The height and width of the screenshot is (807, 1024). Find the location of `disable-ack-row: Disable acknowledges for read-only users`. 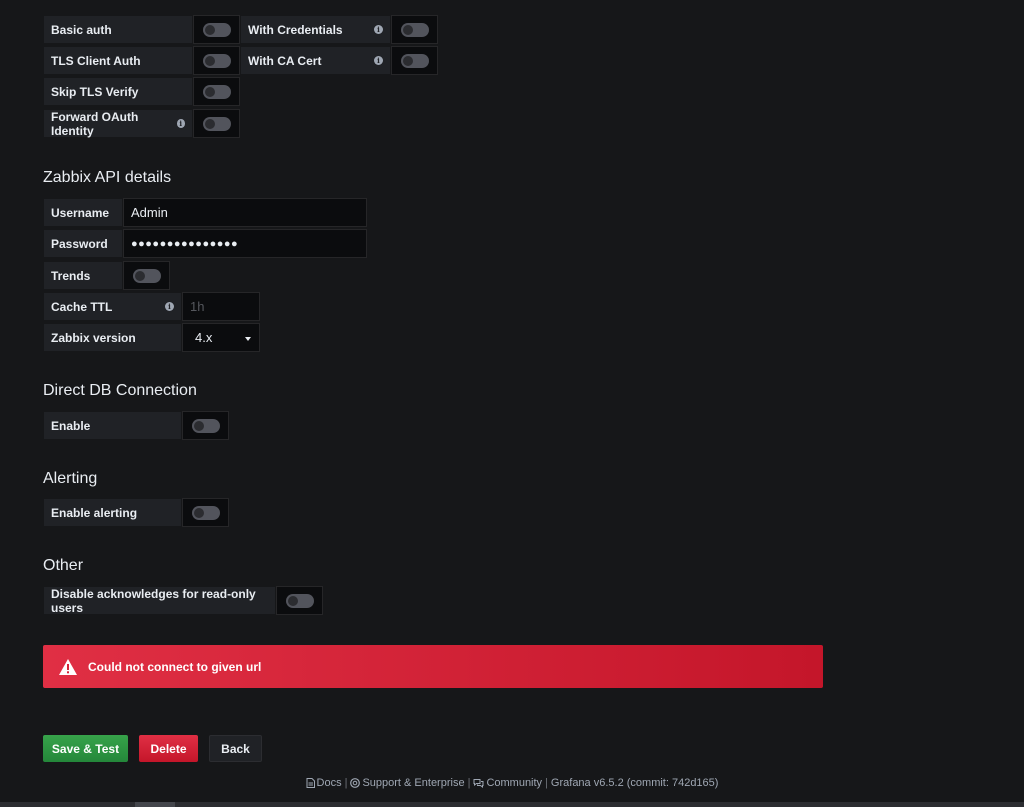

disable-ack-row: Disable acknowledges for read-only users is located at coordinates (183, 600).